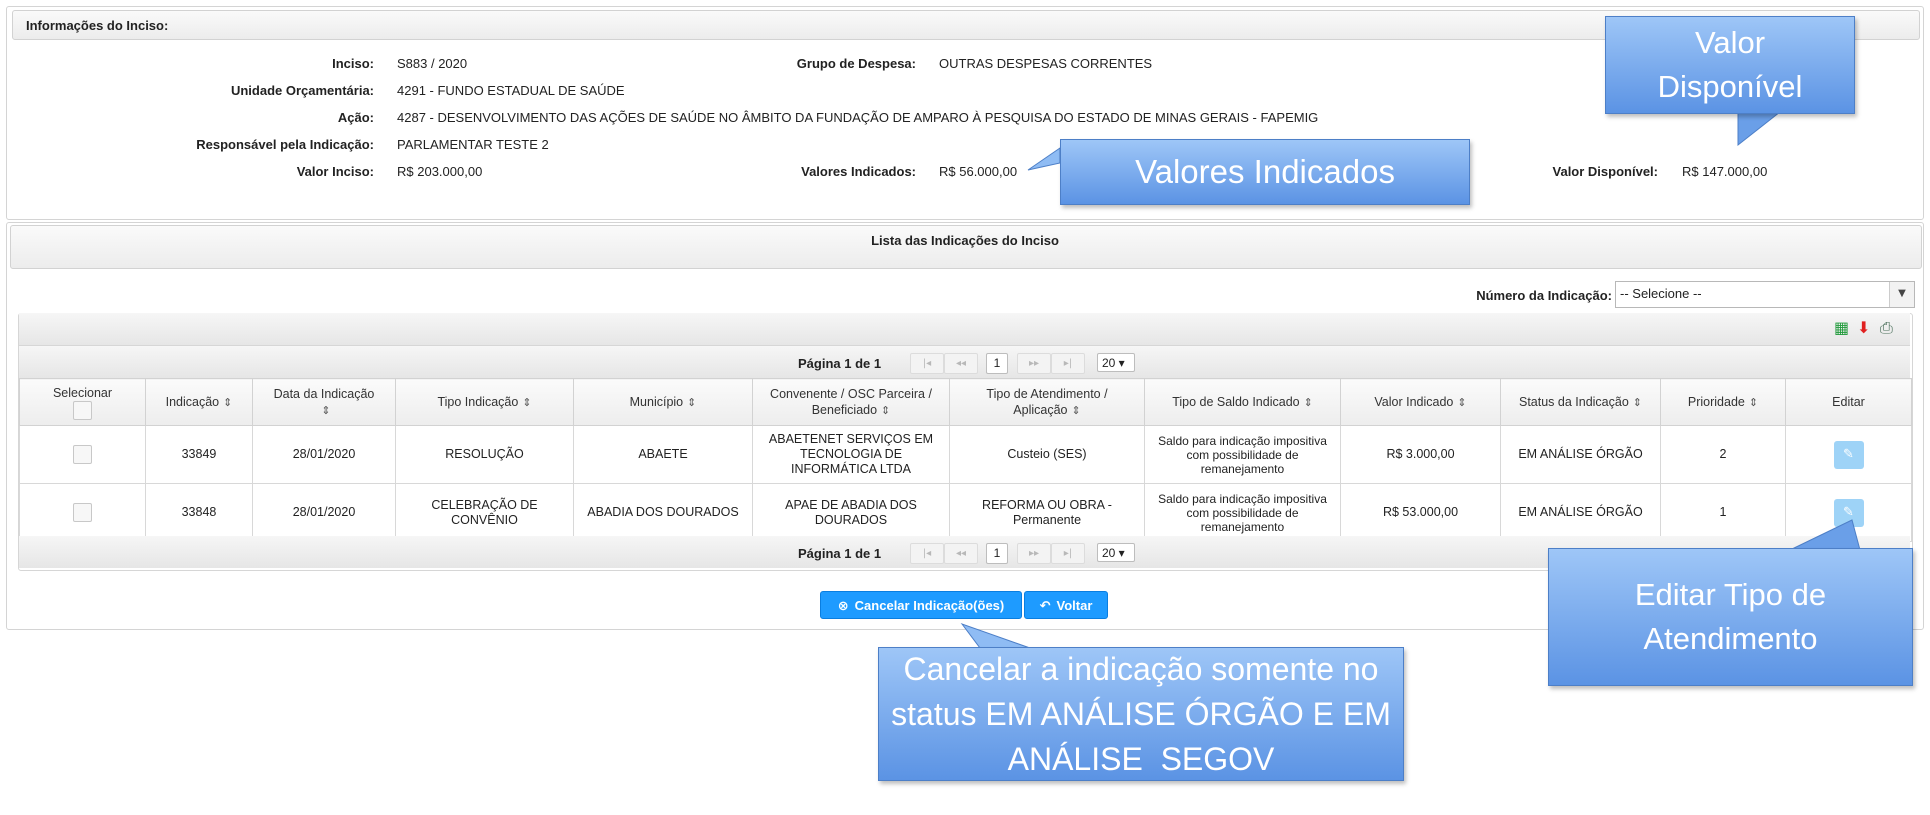 Image resolution: width=1930 pixels, height=815 pixels. What do you see at coordinates (1420, 512) in the screenshot?
I see `valor-cell: R$ 53.000,00` at bounding box center [1420, 512].